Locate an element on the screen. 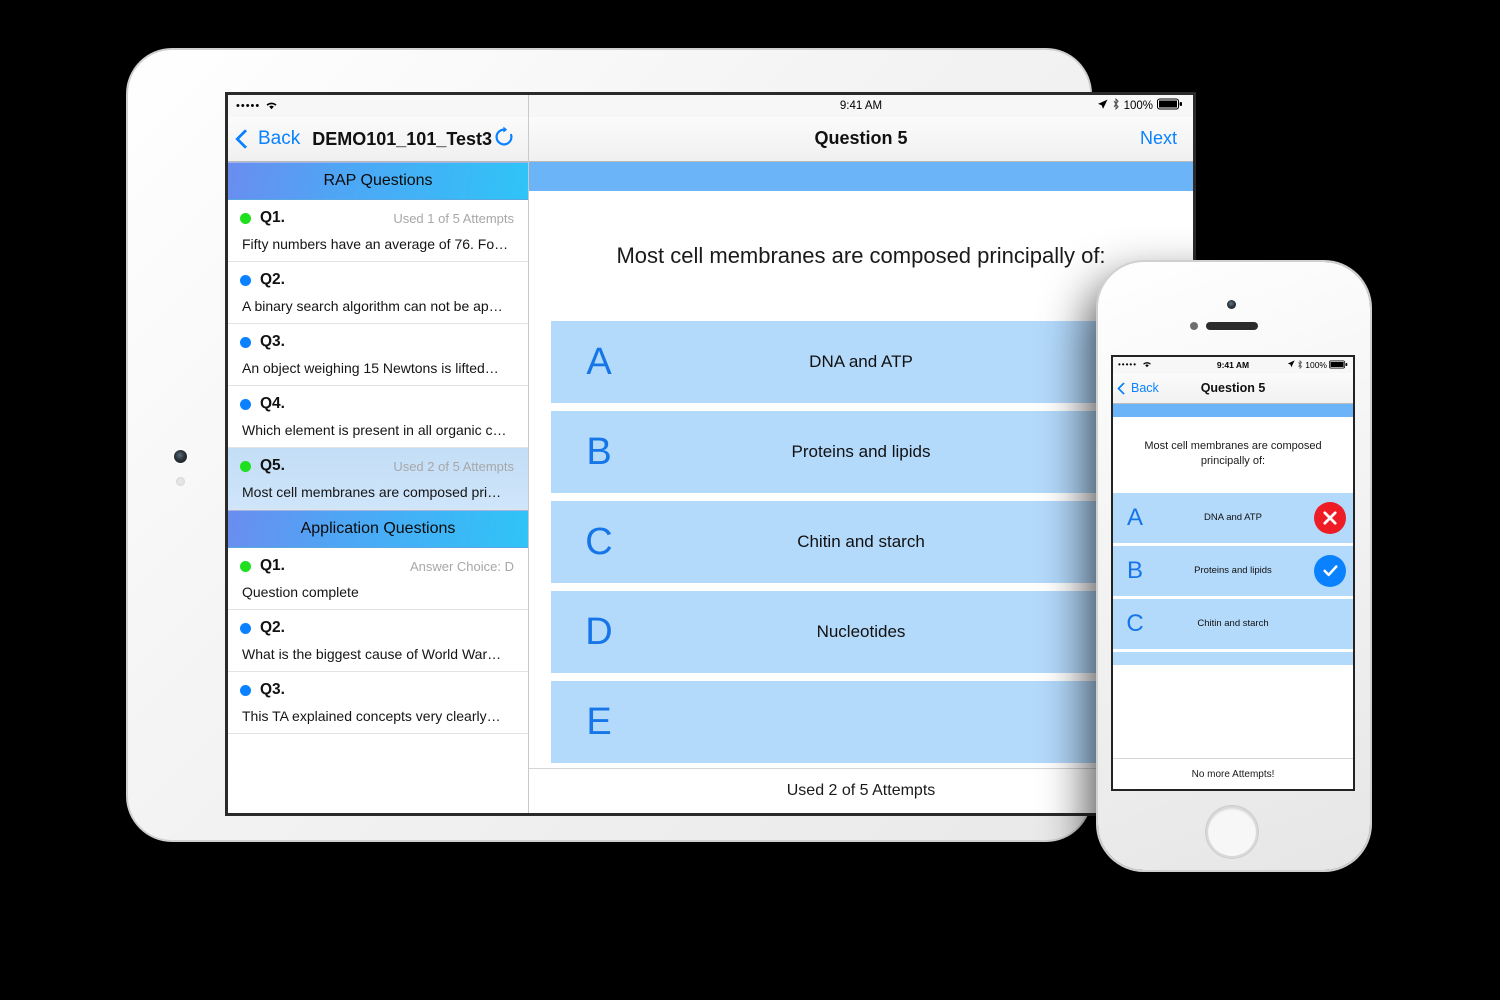 The image size is (1500, 1000). iphone-attempts-footer: No more Attempts! is located at coordinates (1233, 773).